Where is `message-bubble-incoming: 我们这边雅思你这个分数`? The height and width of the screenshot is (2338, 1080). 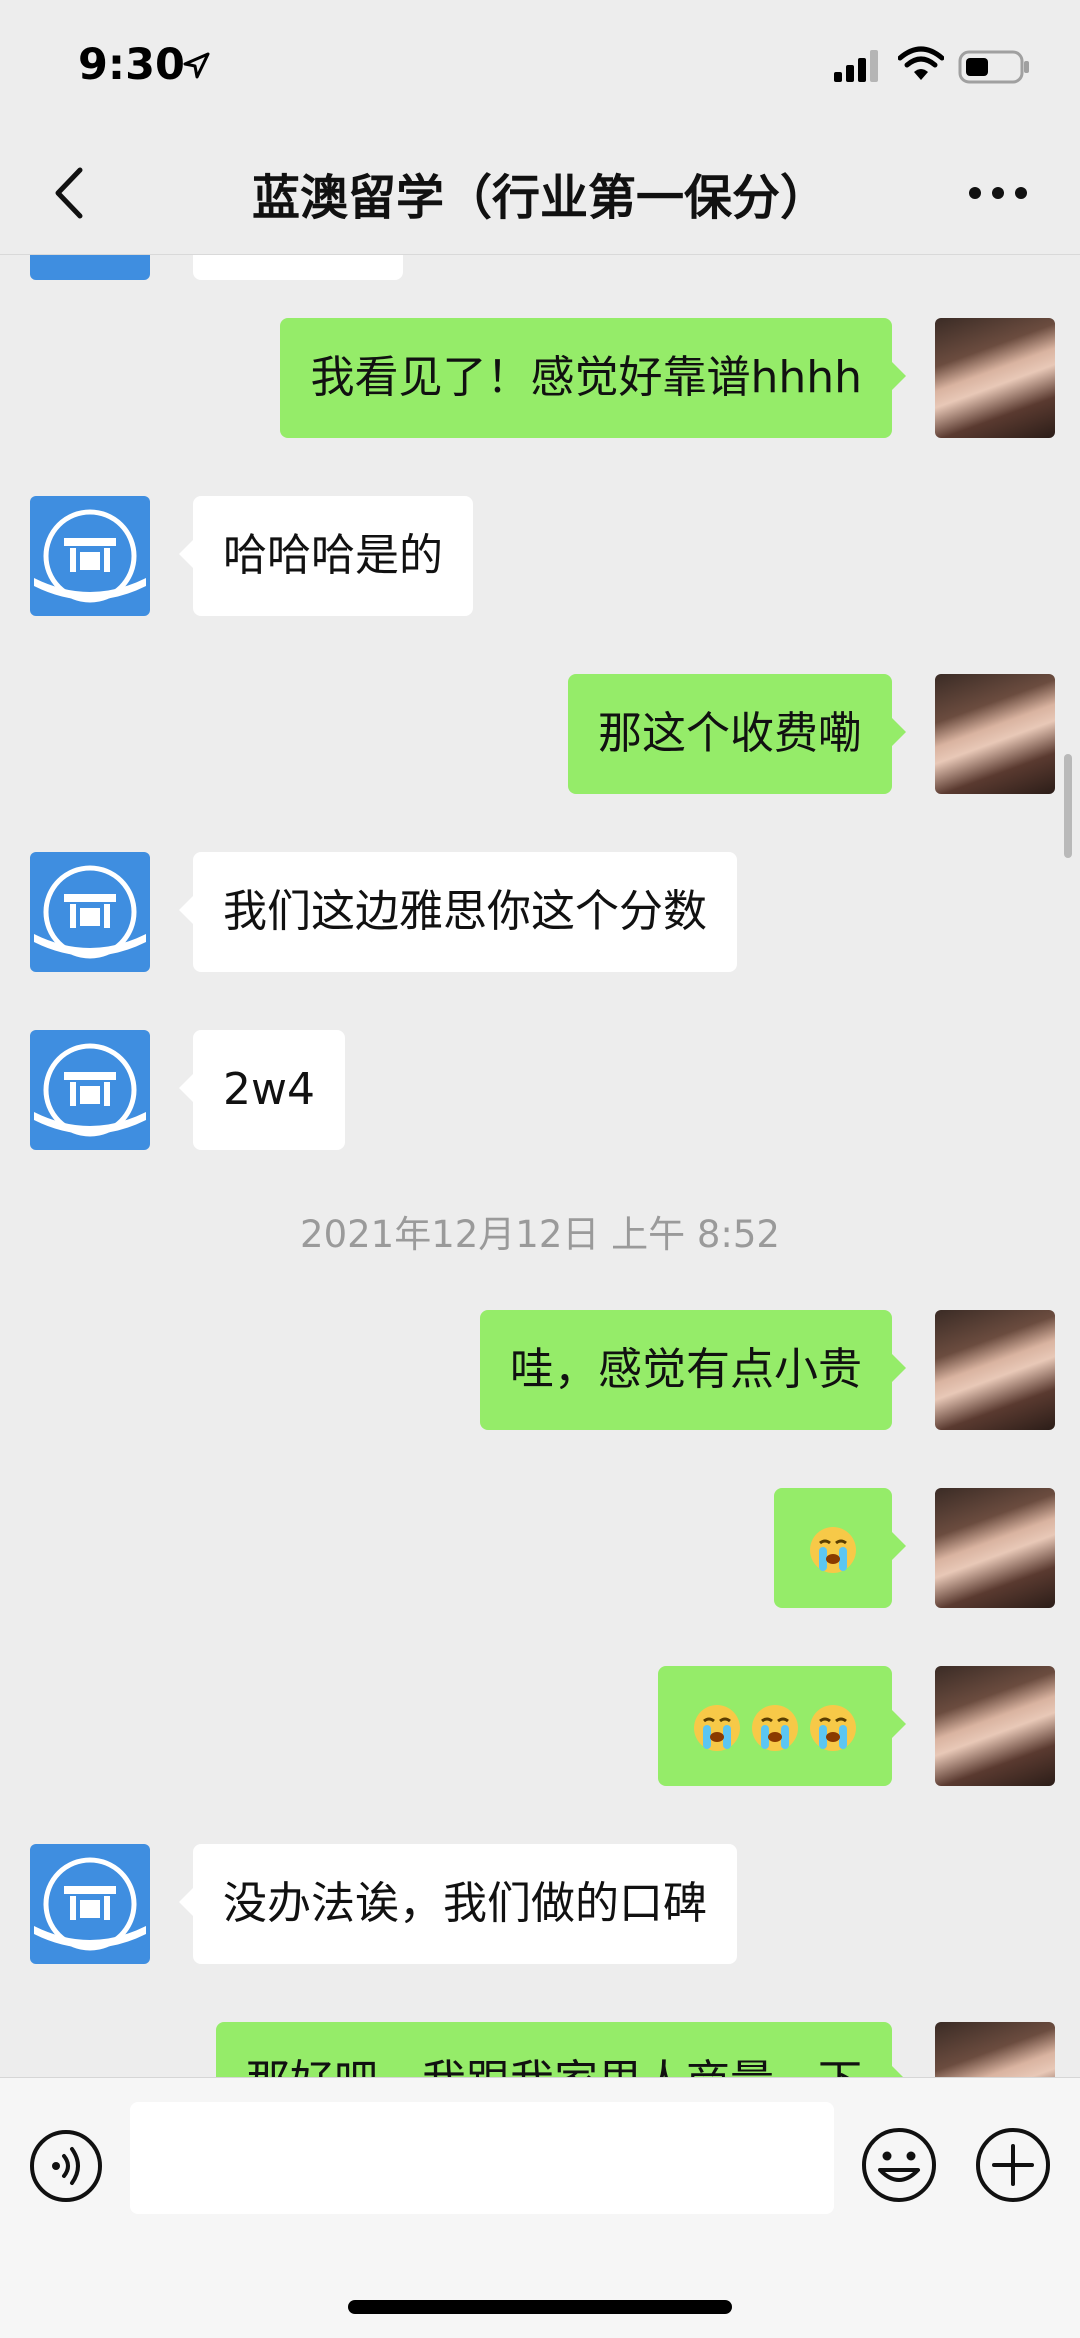 message-bubble-incoming: 我们这边雅思你这个分数 is located at coordinates (458, 912).